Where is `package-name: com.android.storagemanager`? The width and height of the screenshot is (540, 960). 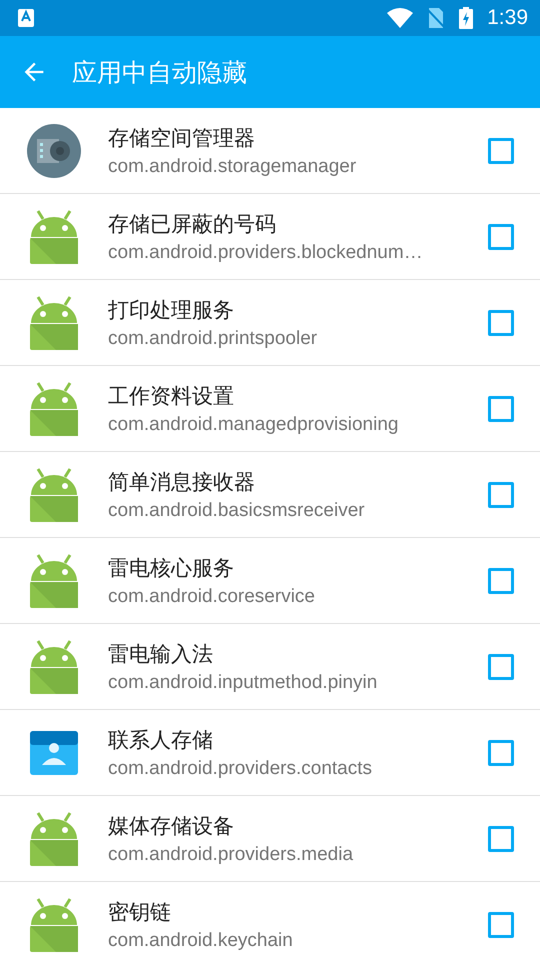 package-name: com.android.storagemanager is located at coordinates (233, 167).